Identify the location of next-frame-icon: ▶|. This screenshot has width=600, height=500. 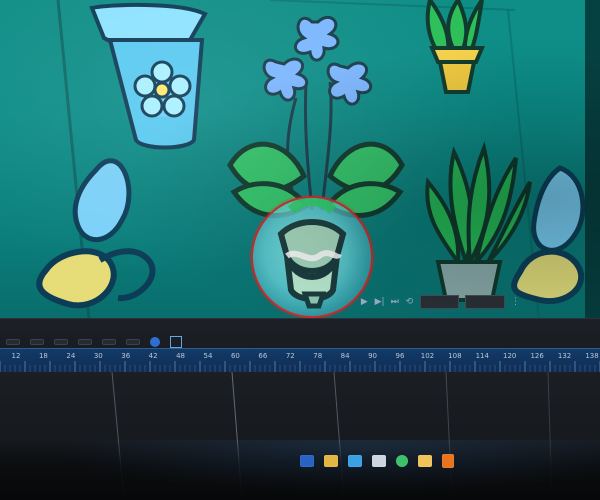
(380, 302).